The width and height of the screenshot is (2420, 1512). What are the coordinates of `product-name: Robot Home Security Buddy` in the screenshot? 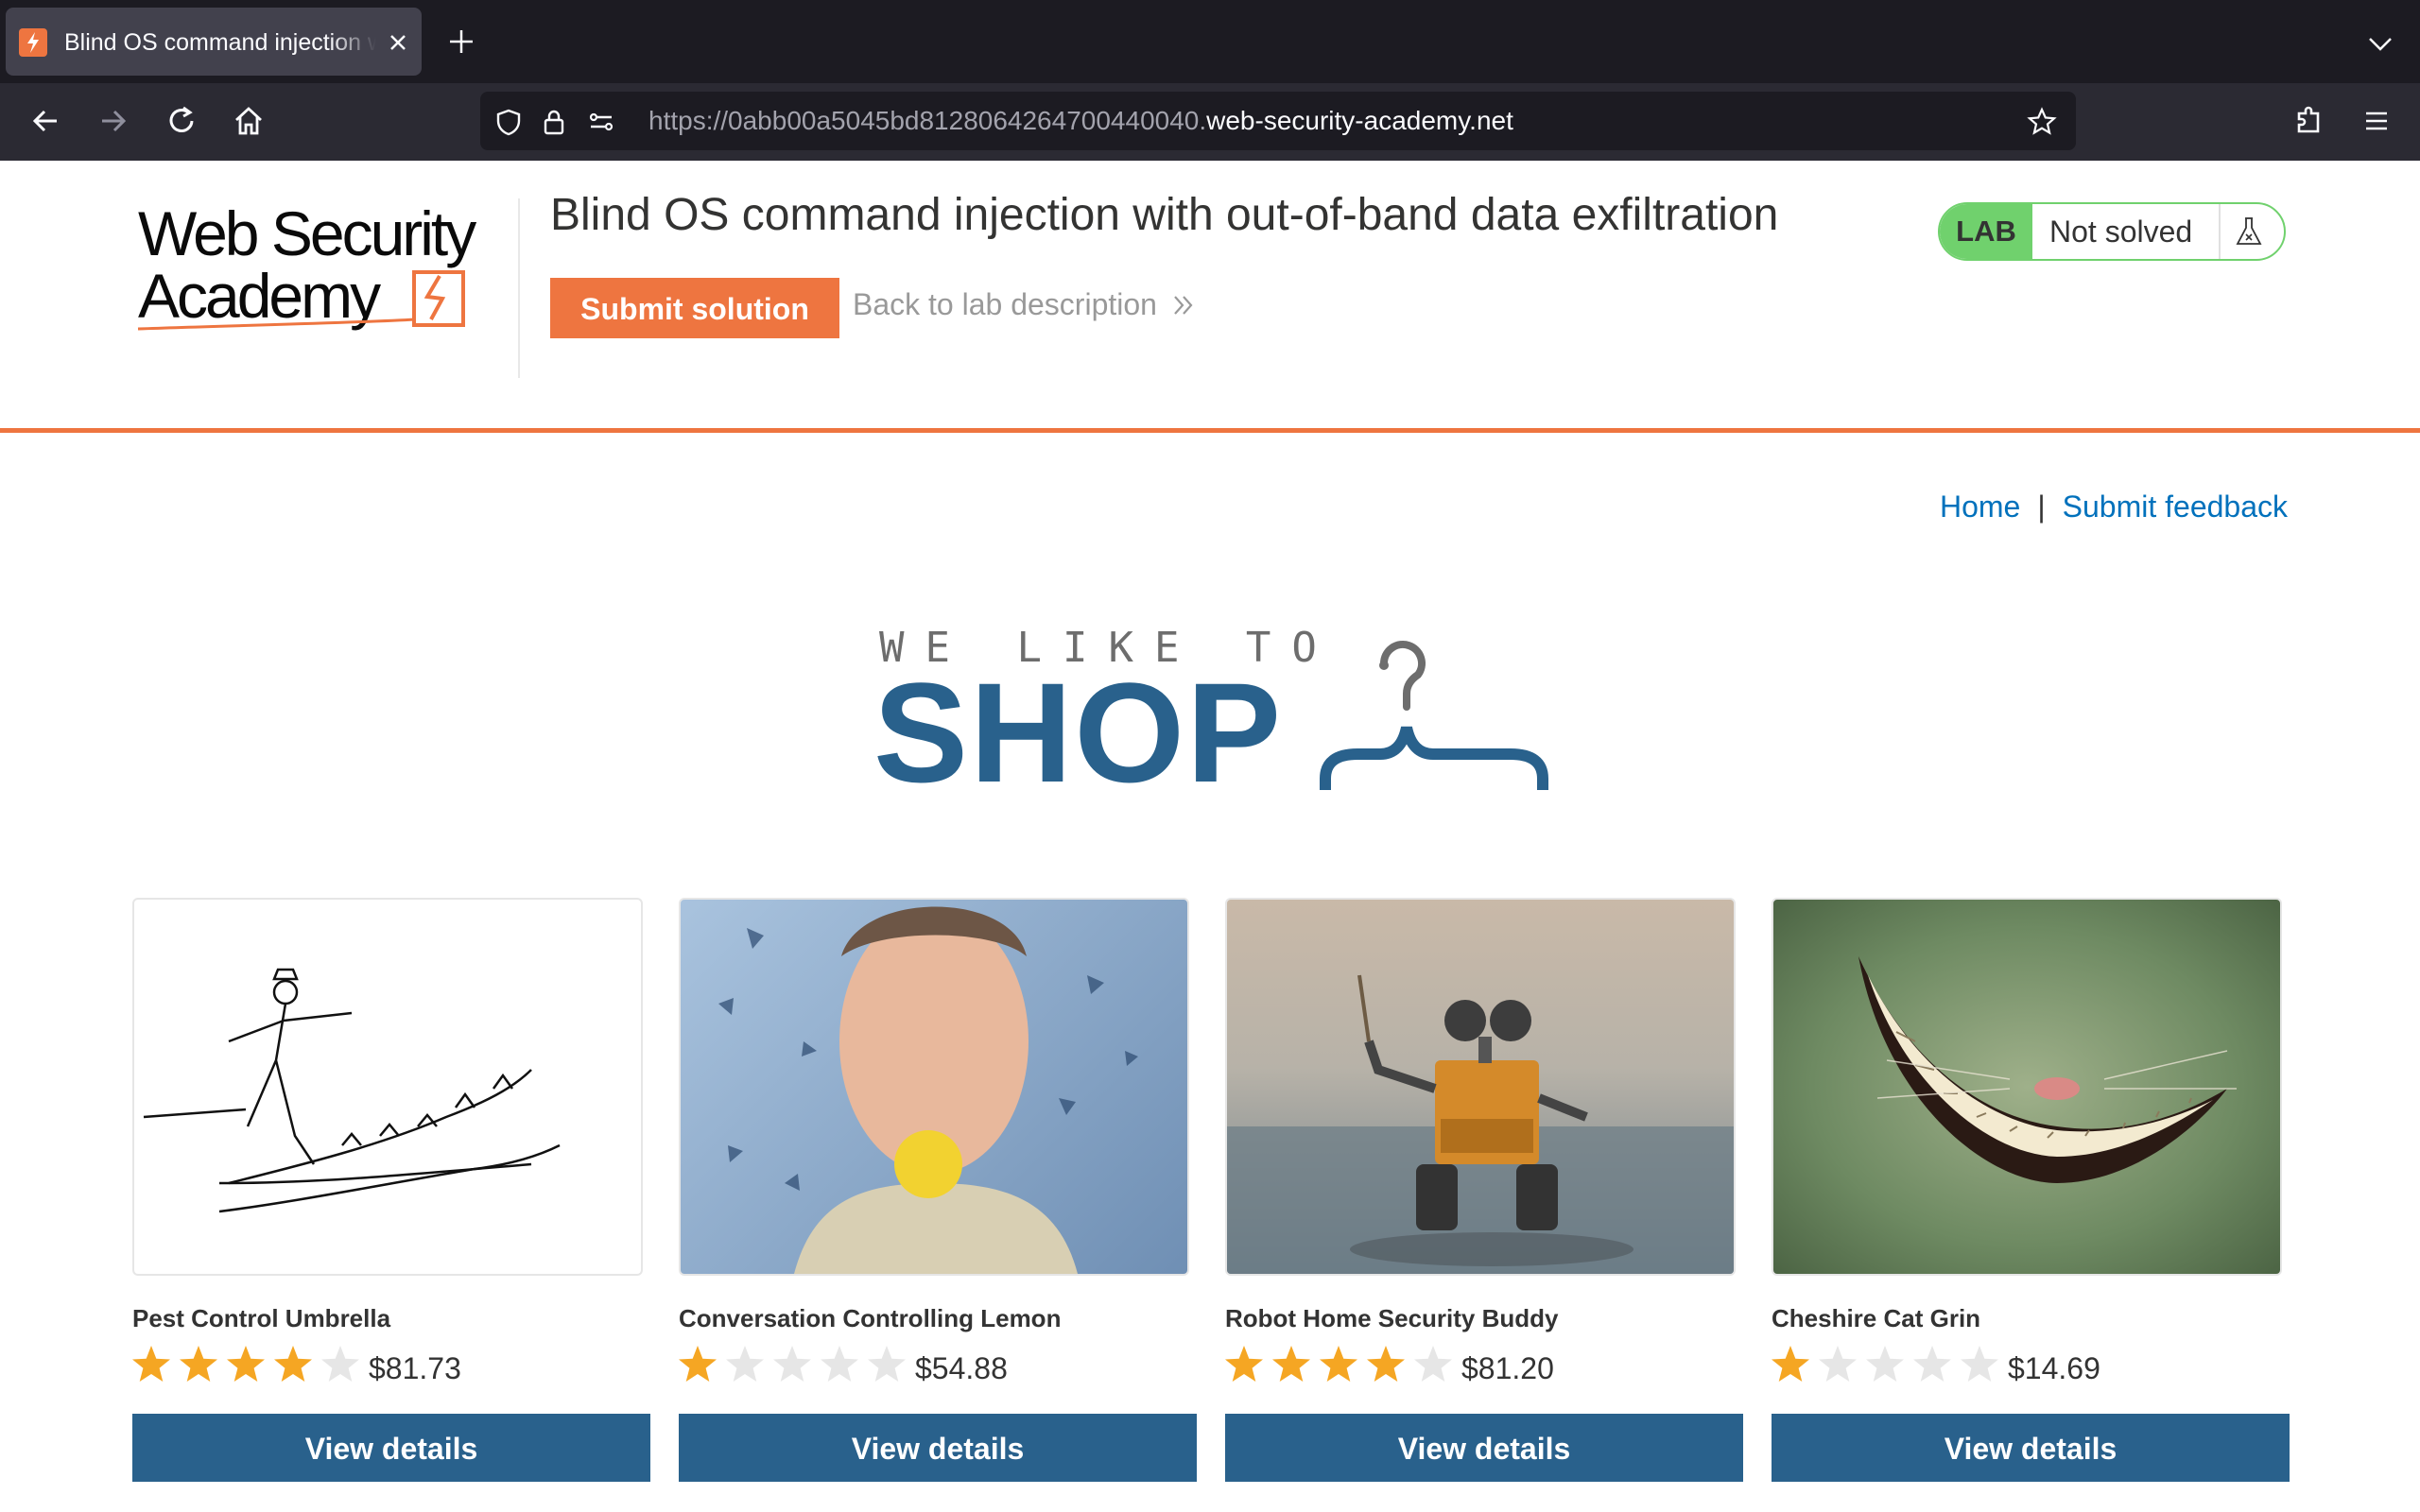 It's located at (1392, 1318).